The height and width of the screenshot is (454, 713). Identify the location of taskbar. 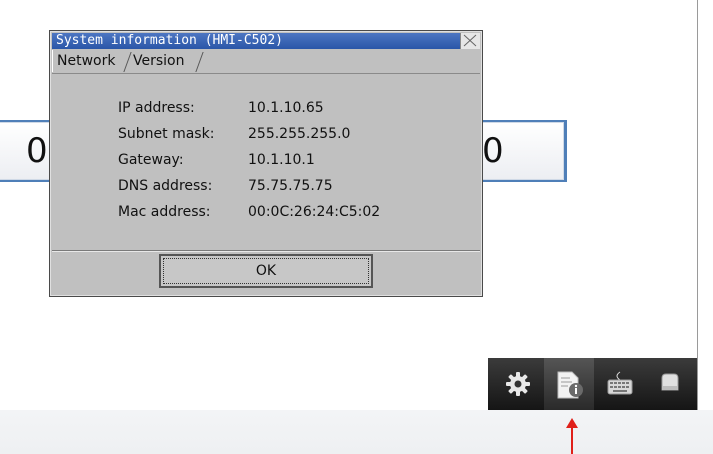
(592, 384).